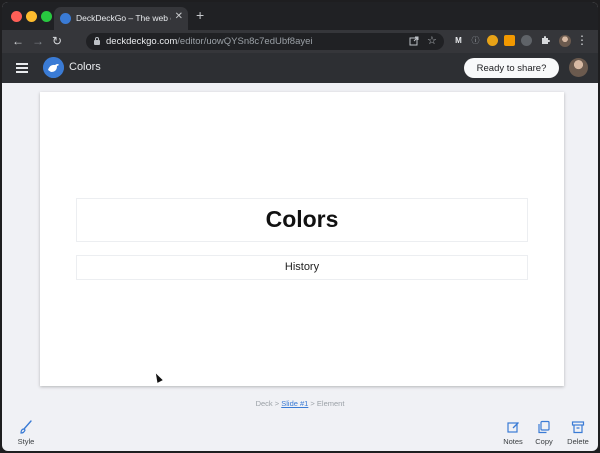 The height and width of the screenshot is (453, 600). I want to click on slide-content-element: History, so click(302, 267).